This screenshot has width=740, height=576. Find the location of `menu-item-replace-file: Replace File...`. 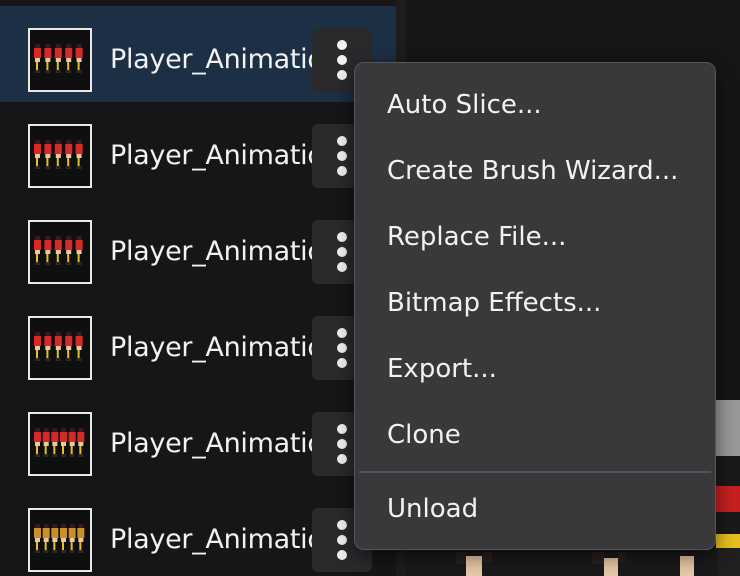

menu-item-replace-file: Replace File... is located at coordinates (535, 237).